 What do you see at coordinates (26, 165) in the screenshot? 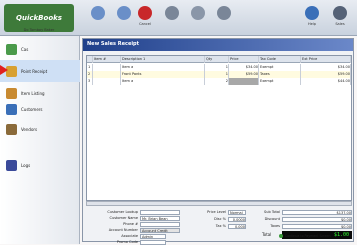
I see `sidebar-item-label: Logs` at bounding box center [26, 165].